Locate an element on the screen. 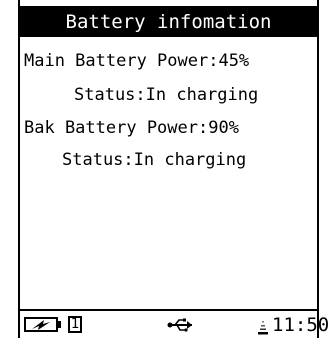  screen-left-border is located at coordinates (19, 169).